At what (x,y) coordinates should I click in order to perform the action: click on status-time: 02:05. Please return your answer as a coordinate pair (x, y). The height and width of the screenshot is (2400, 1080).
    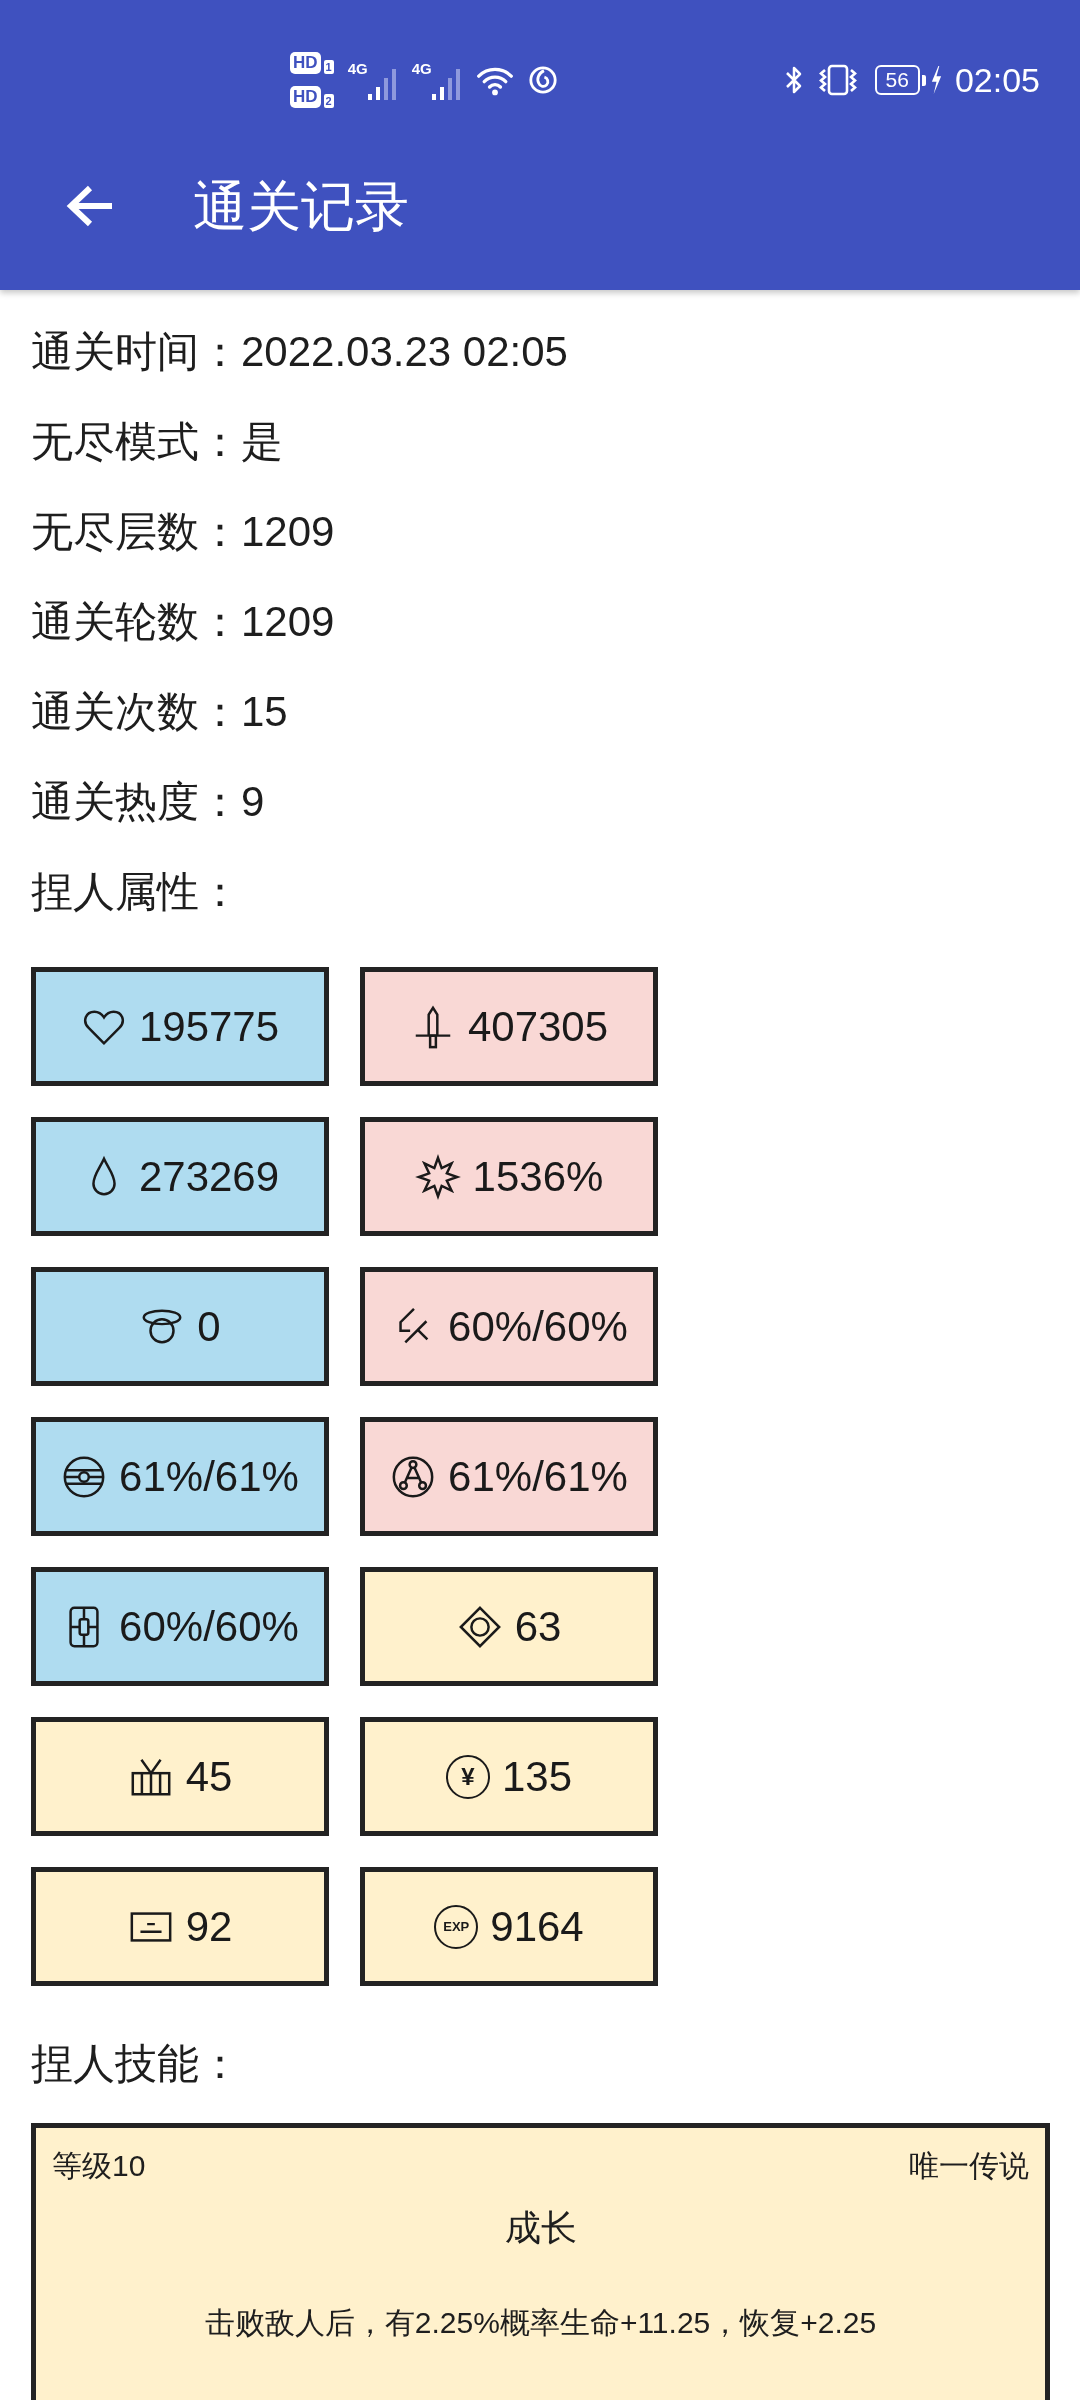
    Looking at the image, I should click on (997, 80).